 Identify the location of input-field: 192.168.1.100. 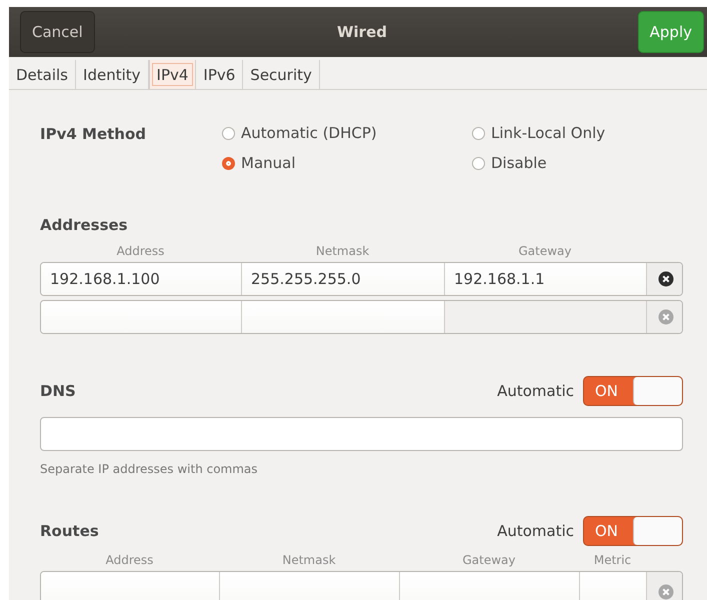
(141, 279).